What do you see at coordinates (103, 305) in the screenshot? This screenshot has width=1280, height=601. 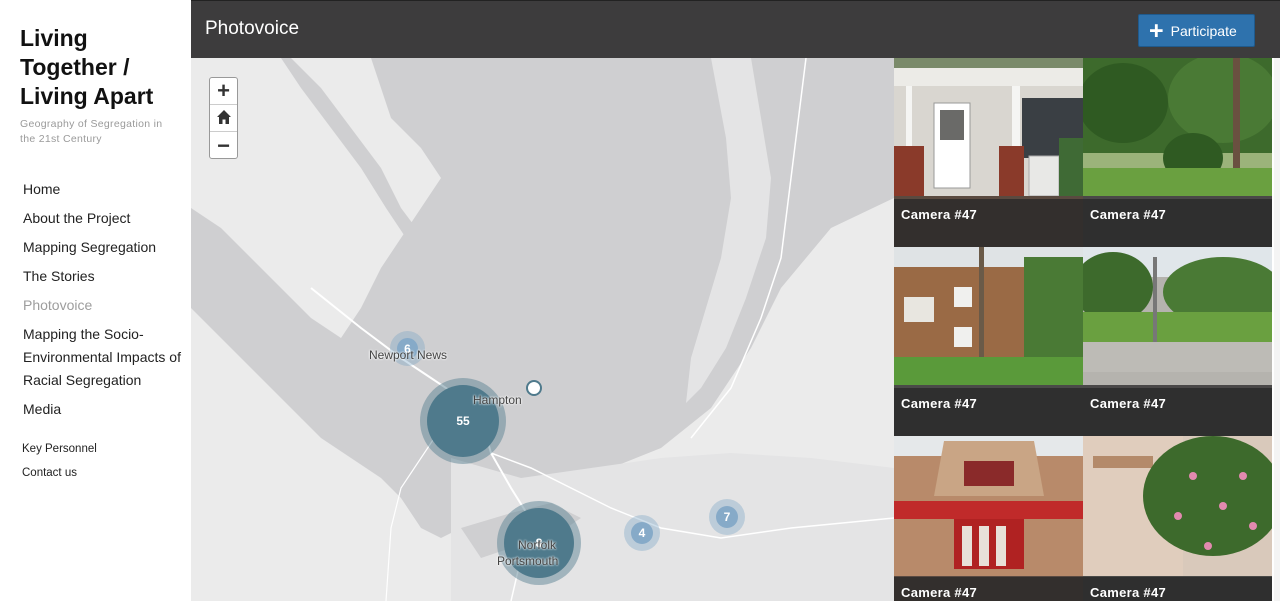 I see `nav-item-photovoice: Photovoice` at bounding box center [103, 305].